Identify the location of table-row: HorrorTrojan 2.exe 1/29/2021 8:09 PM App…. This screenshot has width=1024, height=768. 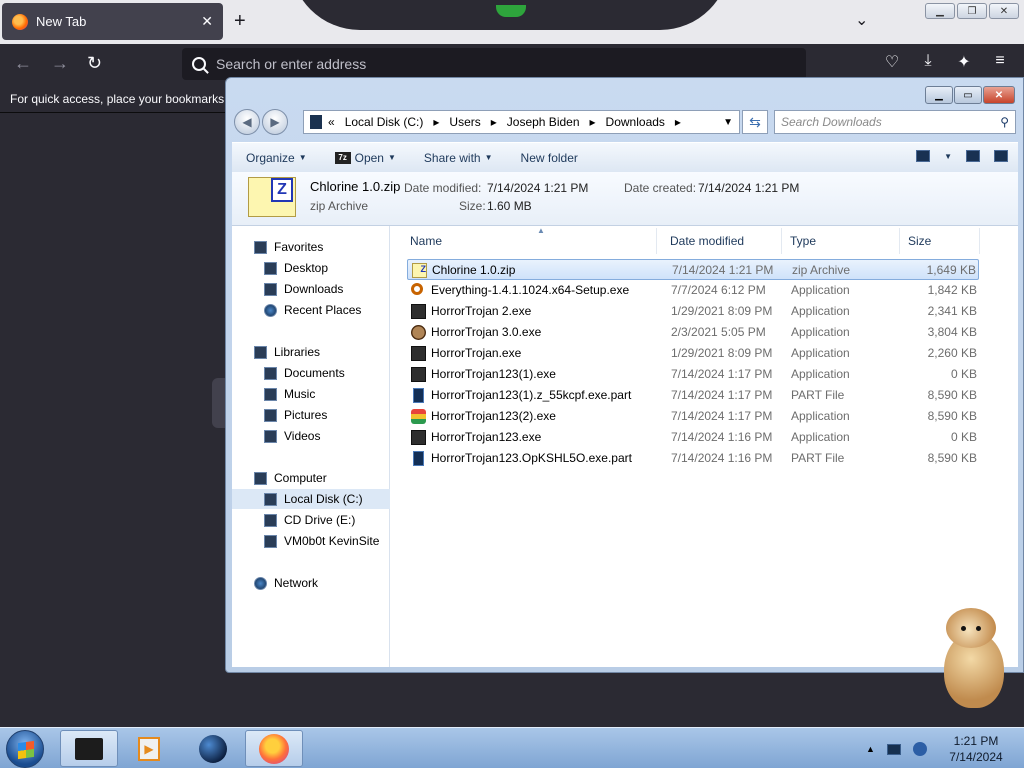
(693, 311).